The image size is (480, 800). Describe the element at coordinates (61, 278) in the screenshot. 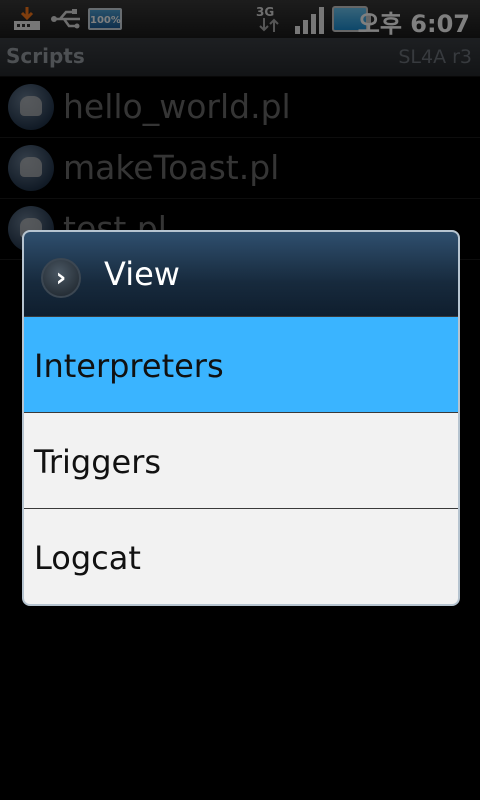

I see `chevron-right-icon: ›` at that location.